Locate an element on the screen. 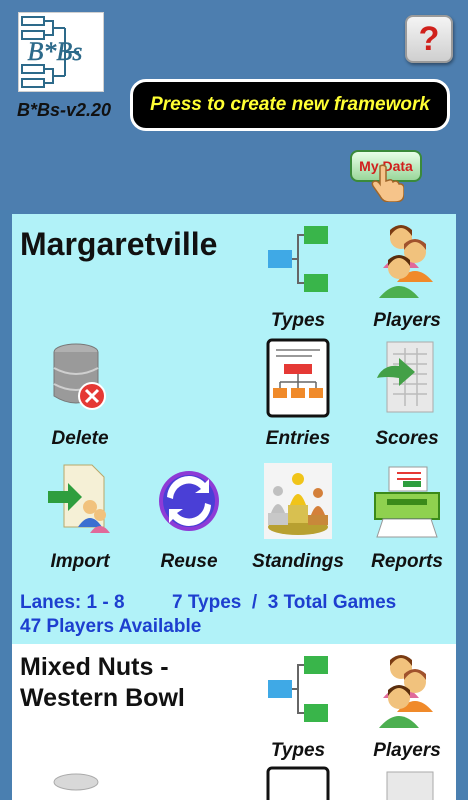 This screenshot has height=800, width=468. players-available-text: 47 Players Available is located at coordinates (111, 626).